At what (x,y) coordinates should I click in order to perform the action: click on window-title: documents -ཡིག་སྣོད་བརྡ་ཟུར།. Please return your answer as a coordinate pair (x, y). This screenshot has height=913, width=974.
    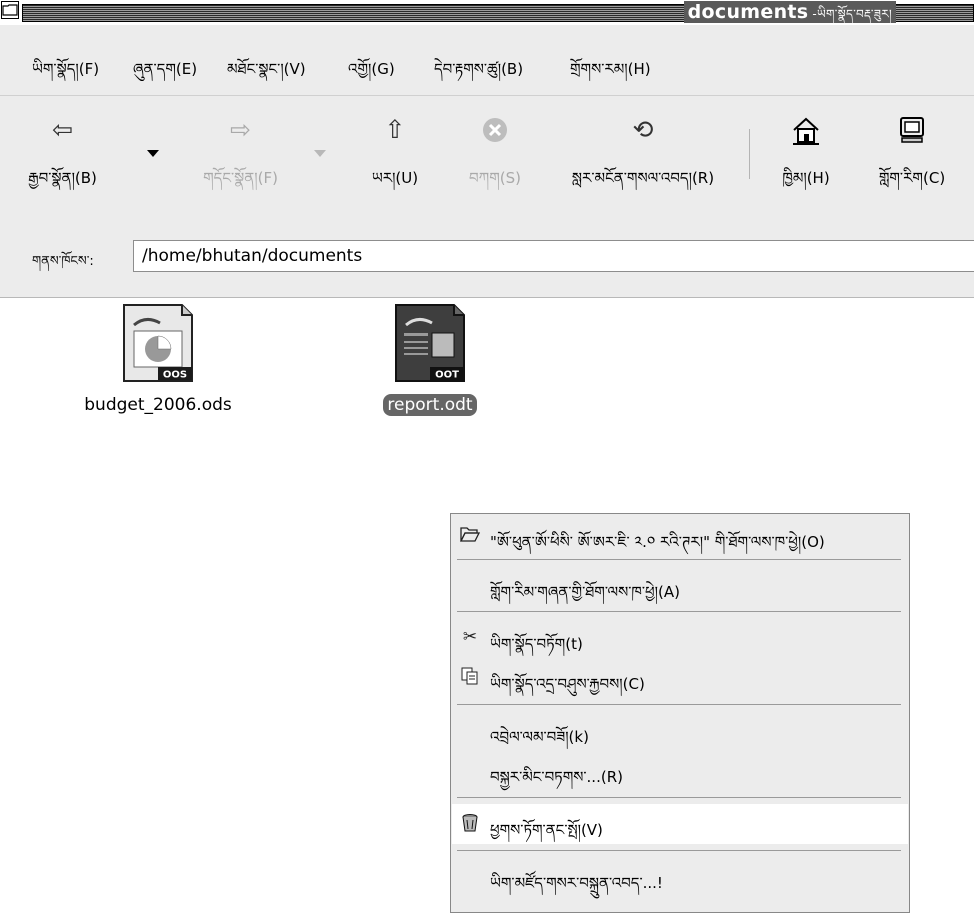
    Looking at the image, I should click on (789, 12).